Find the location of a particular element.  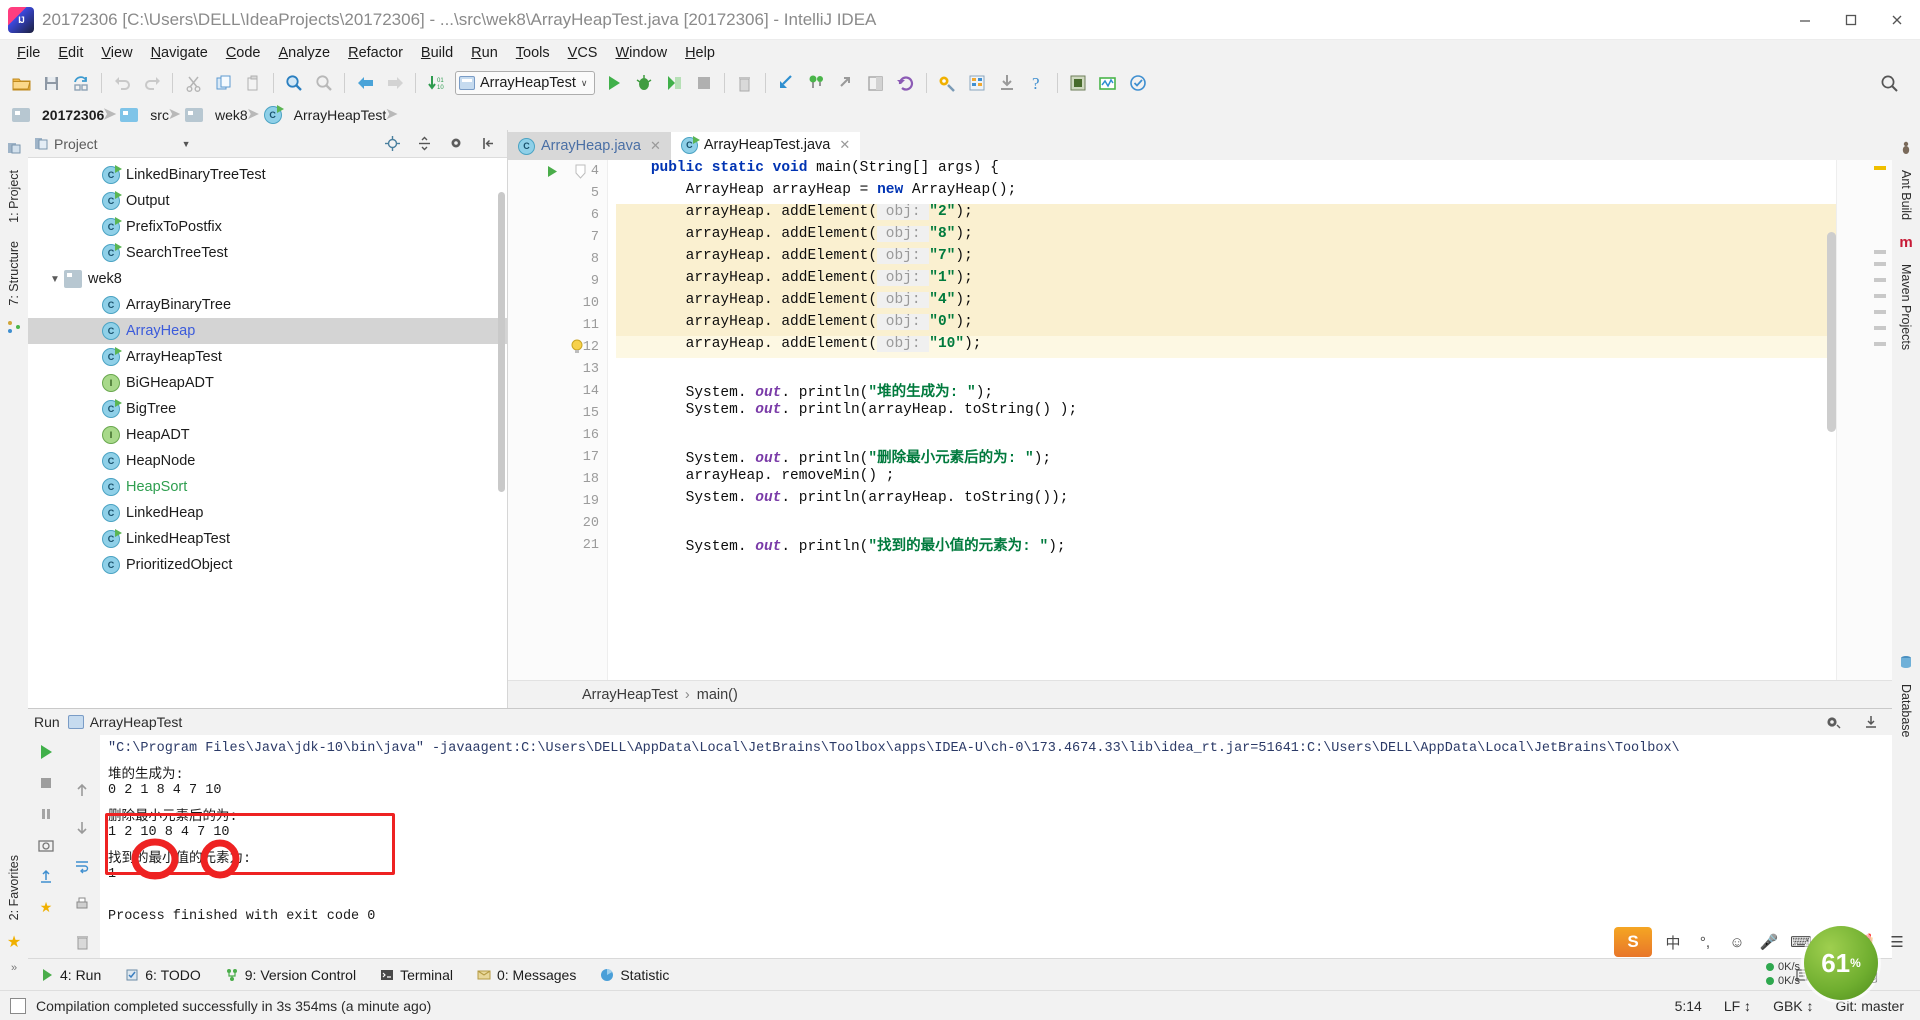

menu-item-window: Window is located at coordinates (641, 53).